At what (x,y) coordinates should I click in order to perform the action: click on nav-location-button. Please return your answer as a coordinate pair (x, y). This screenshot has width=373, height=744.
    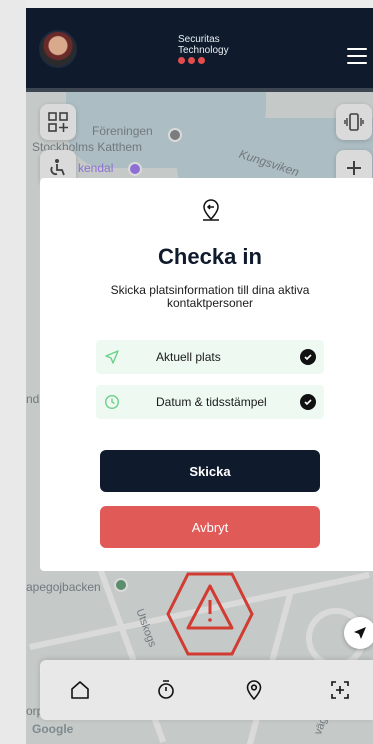
    Looking at the image, I should click on (254, 690).